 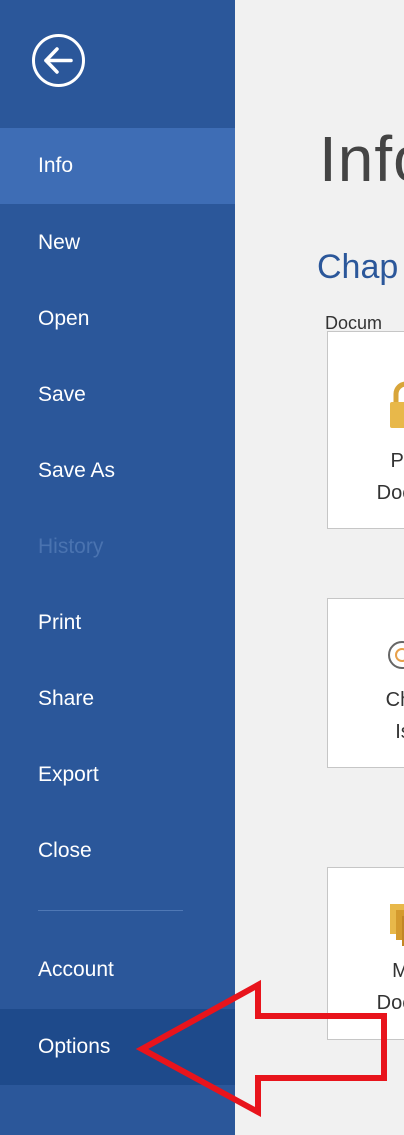 What do you see at coordinates (390, 1003) in the screenshot?
I see `manage-label-line2: Docu` at bounding box center [390, 1003].